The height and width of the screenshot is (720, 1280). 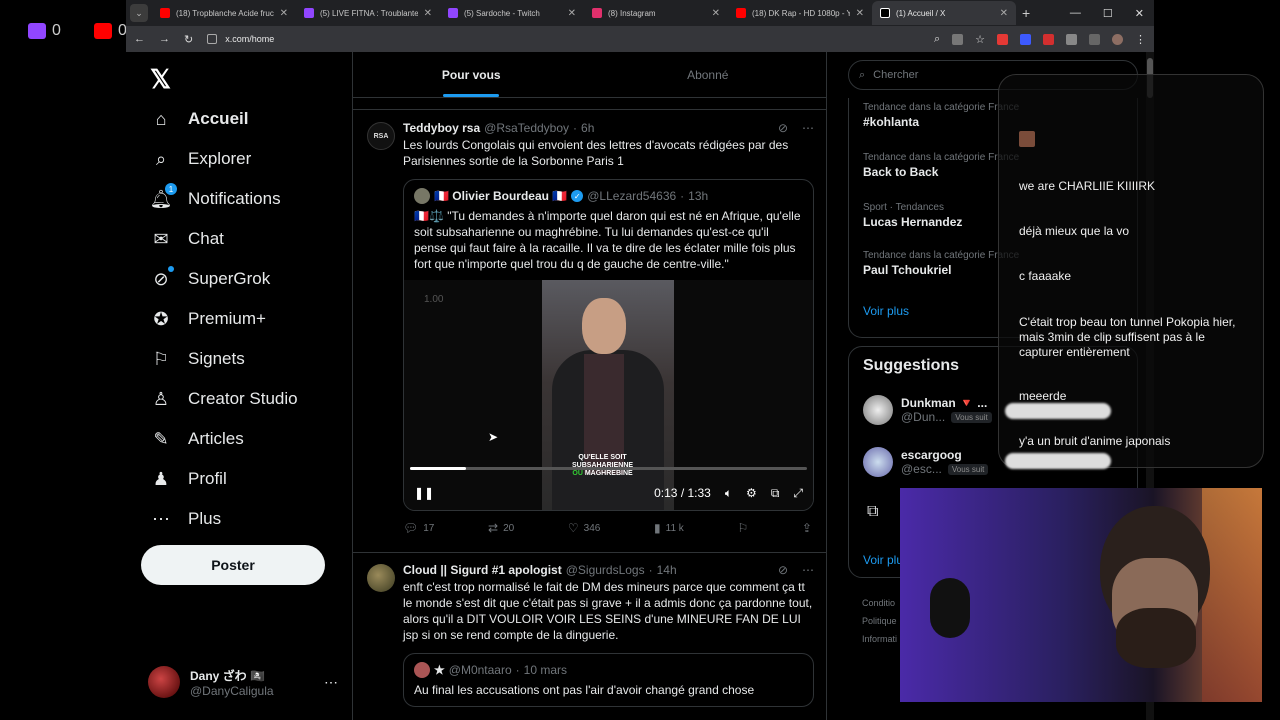 I want to click on follows-you-badge: Vous suit, so click(x=968, y=469).